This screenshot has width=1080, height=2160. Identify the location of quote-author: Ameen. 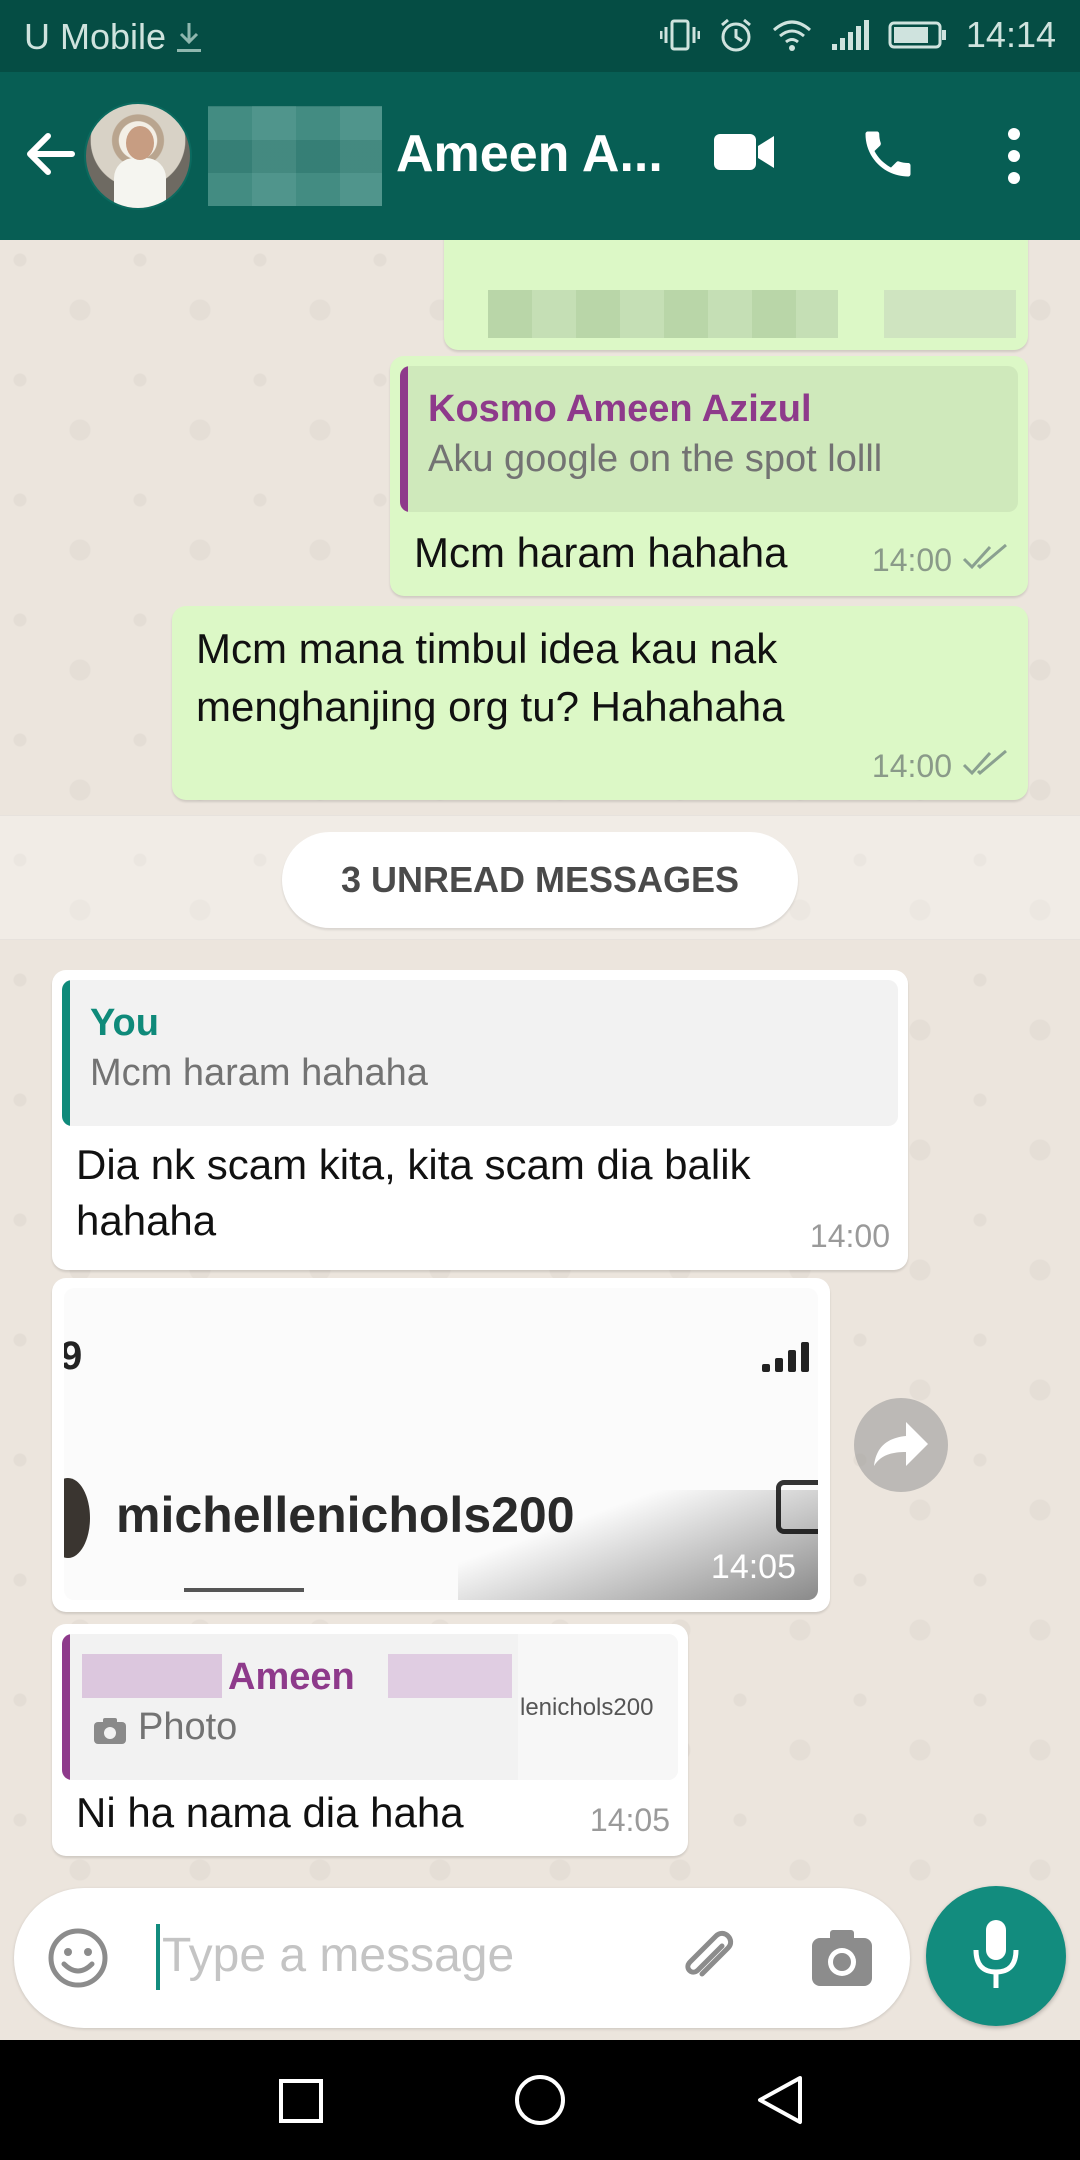
(291, 1677).